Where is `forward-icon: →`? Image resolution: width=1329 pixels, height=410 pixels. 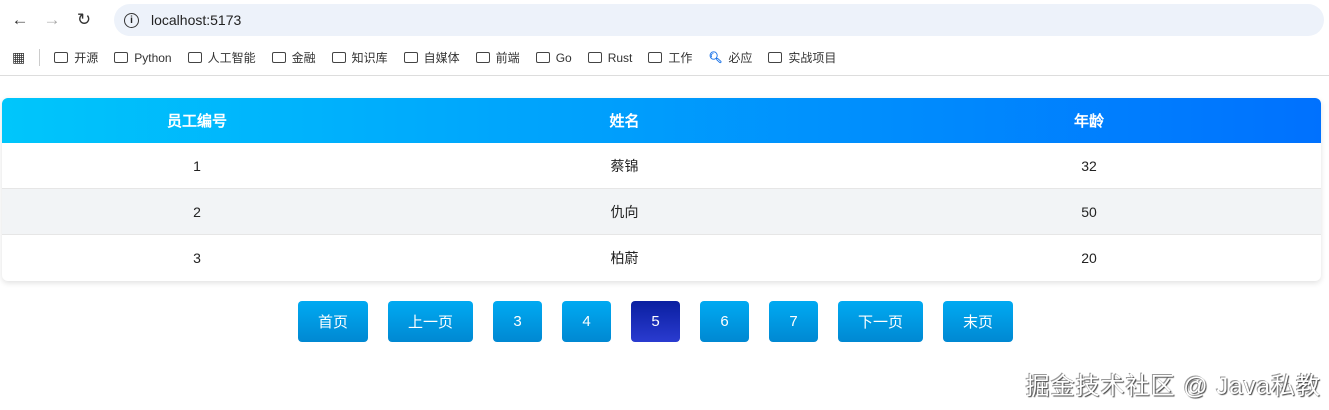 forward-icon: → is located at coordinates (52, 20).